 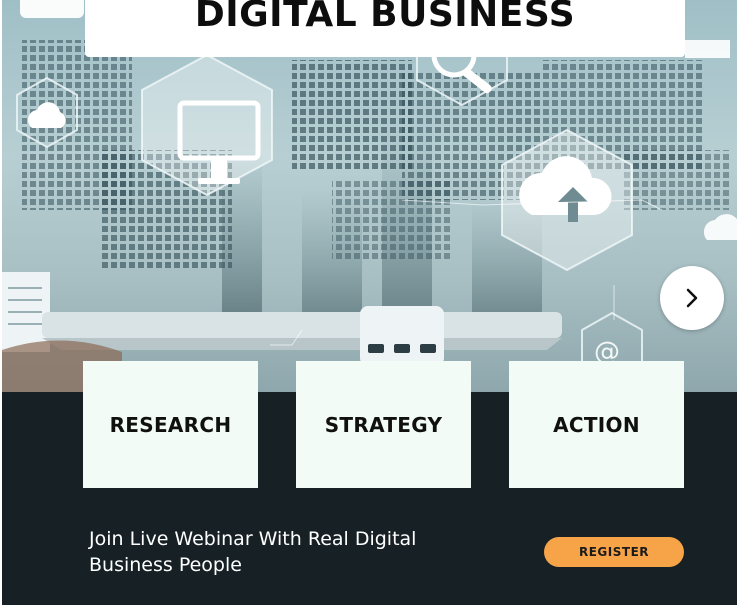 What do you see at coordinates (385, 17) in the screenshot?
I see `page-title: DIGITAL BUSINESS` at bounding box center [385, 17].